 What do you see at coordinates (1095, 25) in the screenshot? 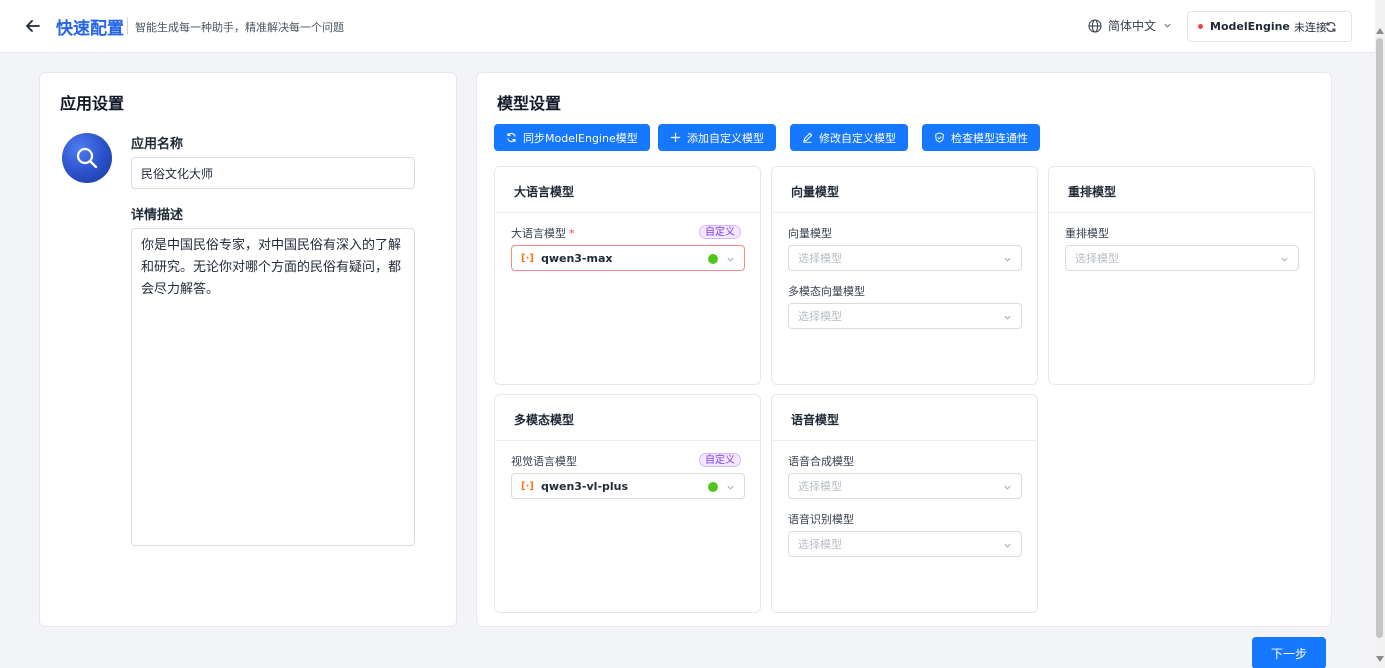
I see `globe-icon` at bounding box center [1095, 25].